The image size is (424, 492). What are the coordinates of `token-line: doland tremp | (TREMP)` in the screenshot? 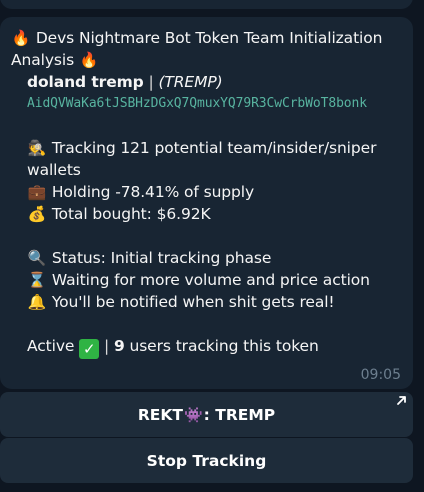 It's located at (209, 82).